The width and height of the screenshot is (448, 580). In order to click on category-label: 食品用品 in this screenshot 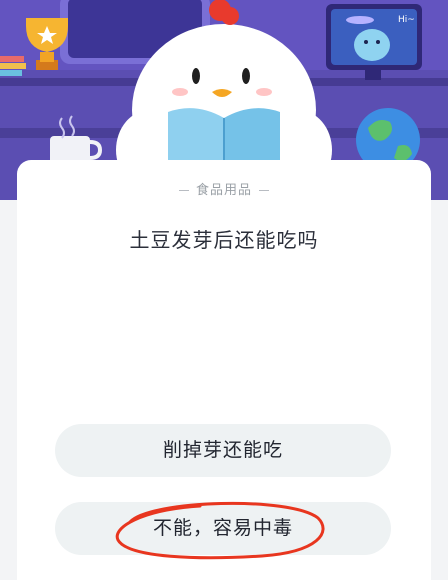, I will do `click(223, 190)`.